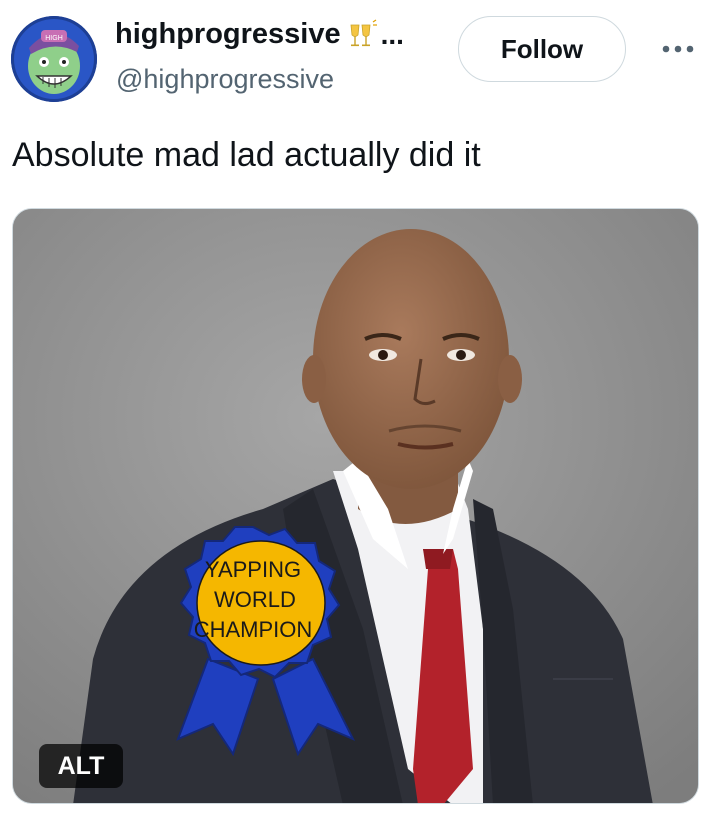 This screenshot has height=814, width=710. Describe the element at coordinates (253, 569) in the screenshot. I see `badge-line-1: YAPPING` at that location.